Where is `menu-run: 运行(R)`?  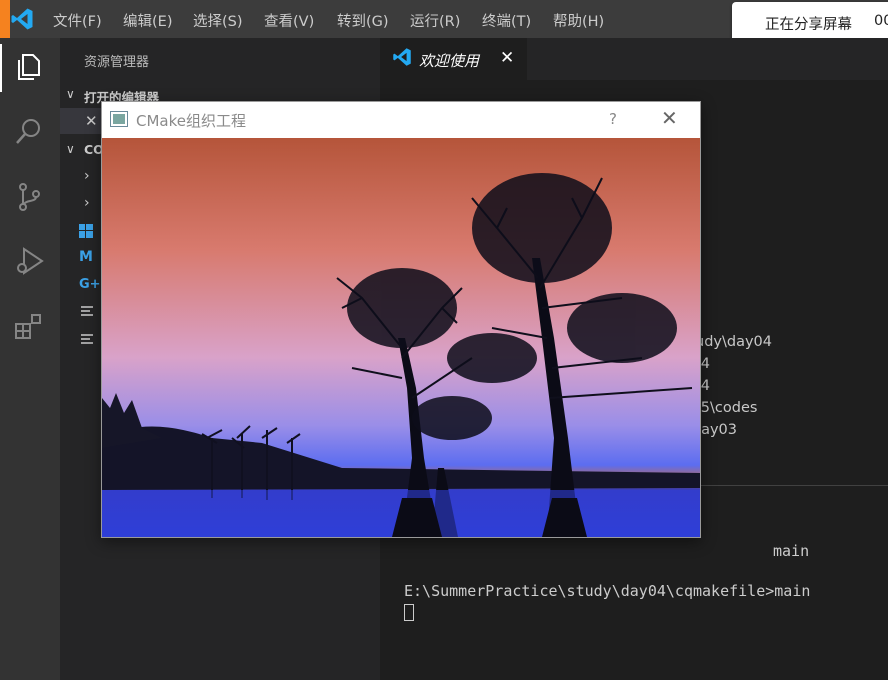 menu-run: 运行(R) is located at coordinates (435, 20).